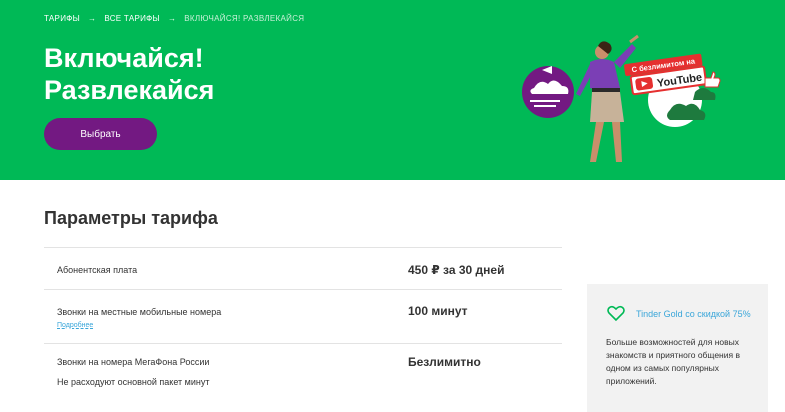  What do you see at coordinates (456, 270) in the screenshot?
I see `row-value: 450 ₽ за 30 дней` at bounding box center [456, 270].